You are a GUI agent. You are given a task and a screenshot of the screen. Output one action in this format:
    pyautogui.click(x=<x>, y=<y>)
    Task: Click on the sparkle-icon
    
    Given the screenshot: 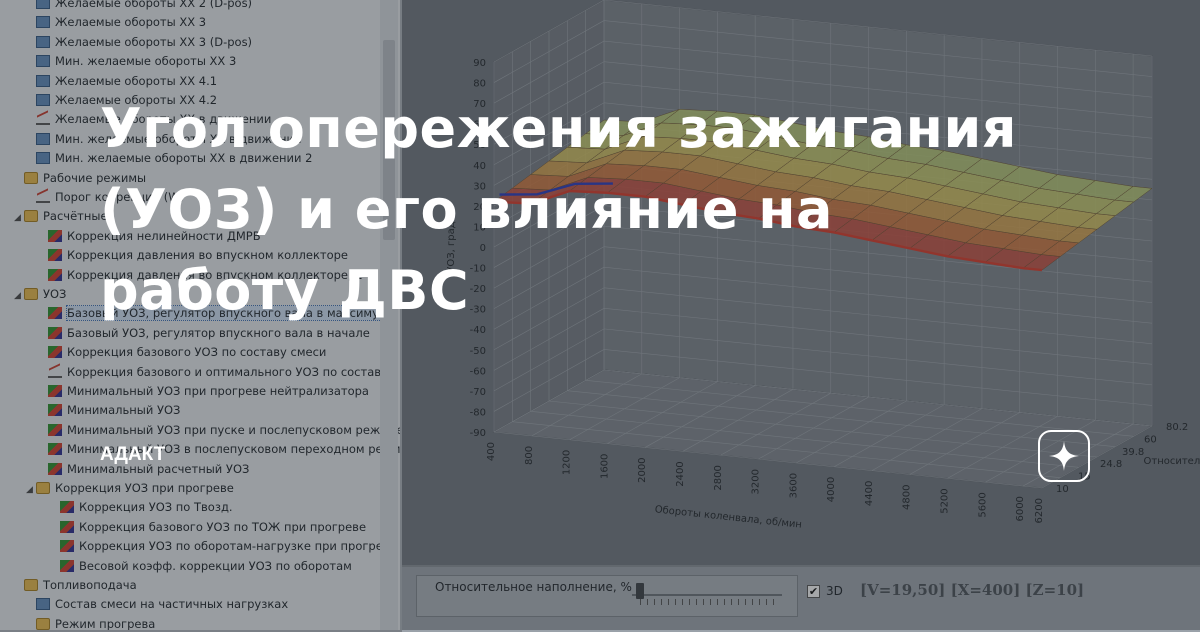 What is the action you would take?
    pyautogui.click(x=1064, y=456)
    